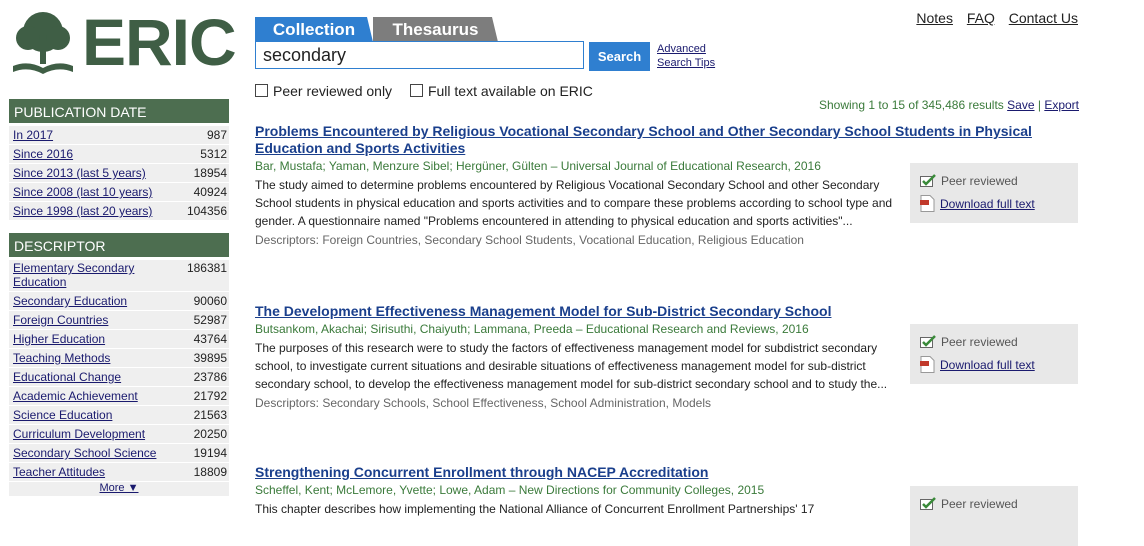  Describe the element at coordinates (119, 358) in the screenshot. I see `facet-item: Teaching Methods 39895` at that location.